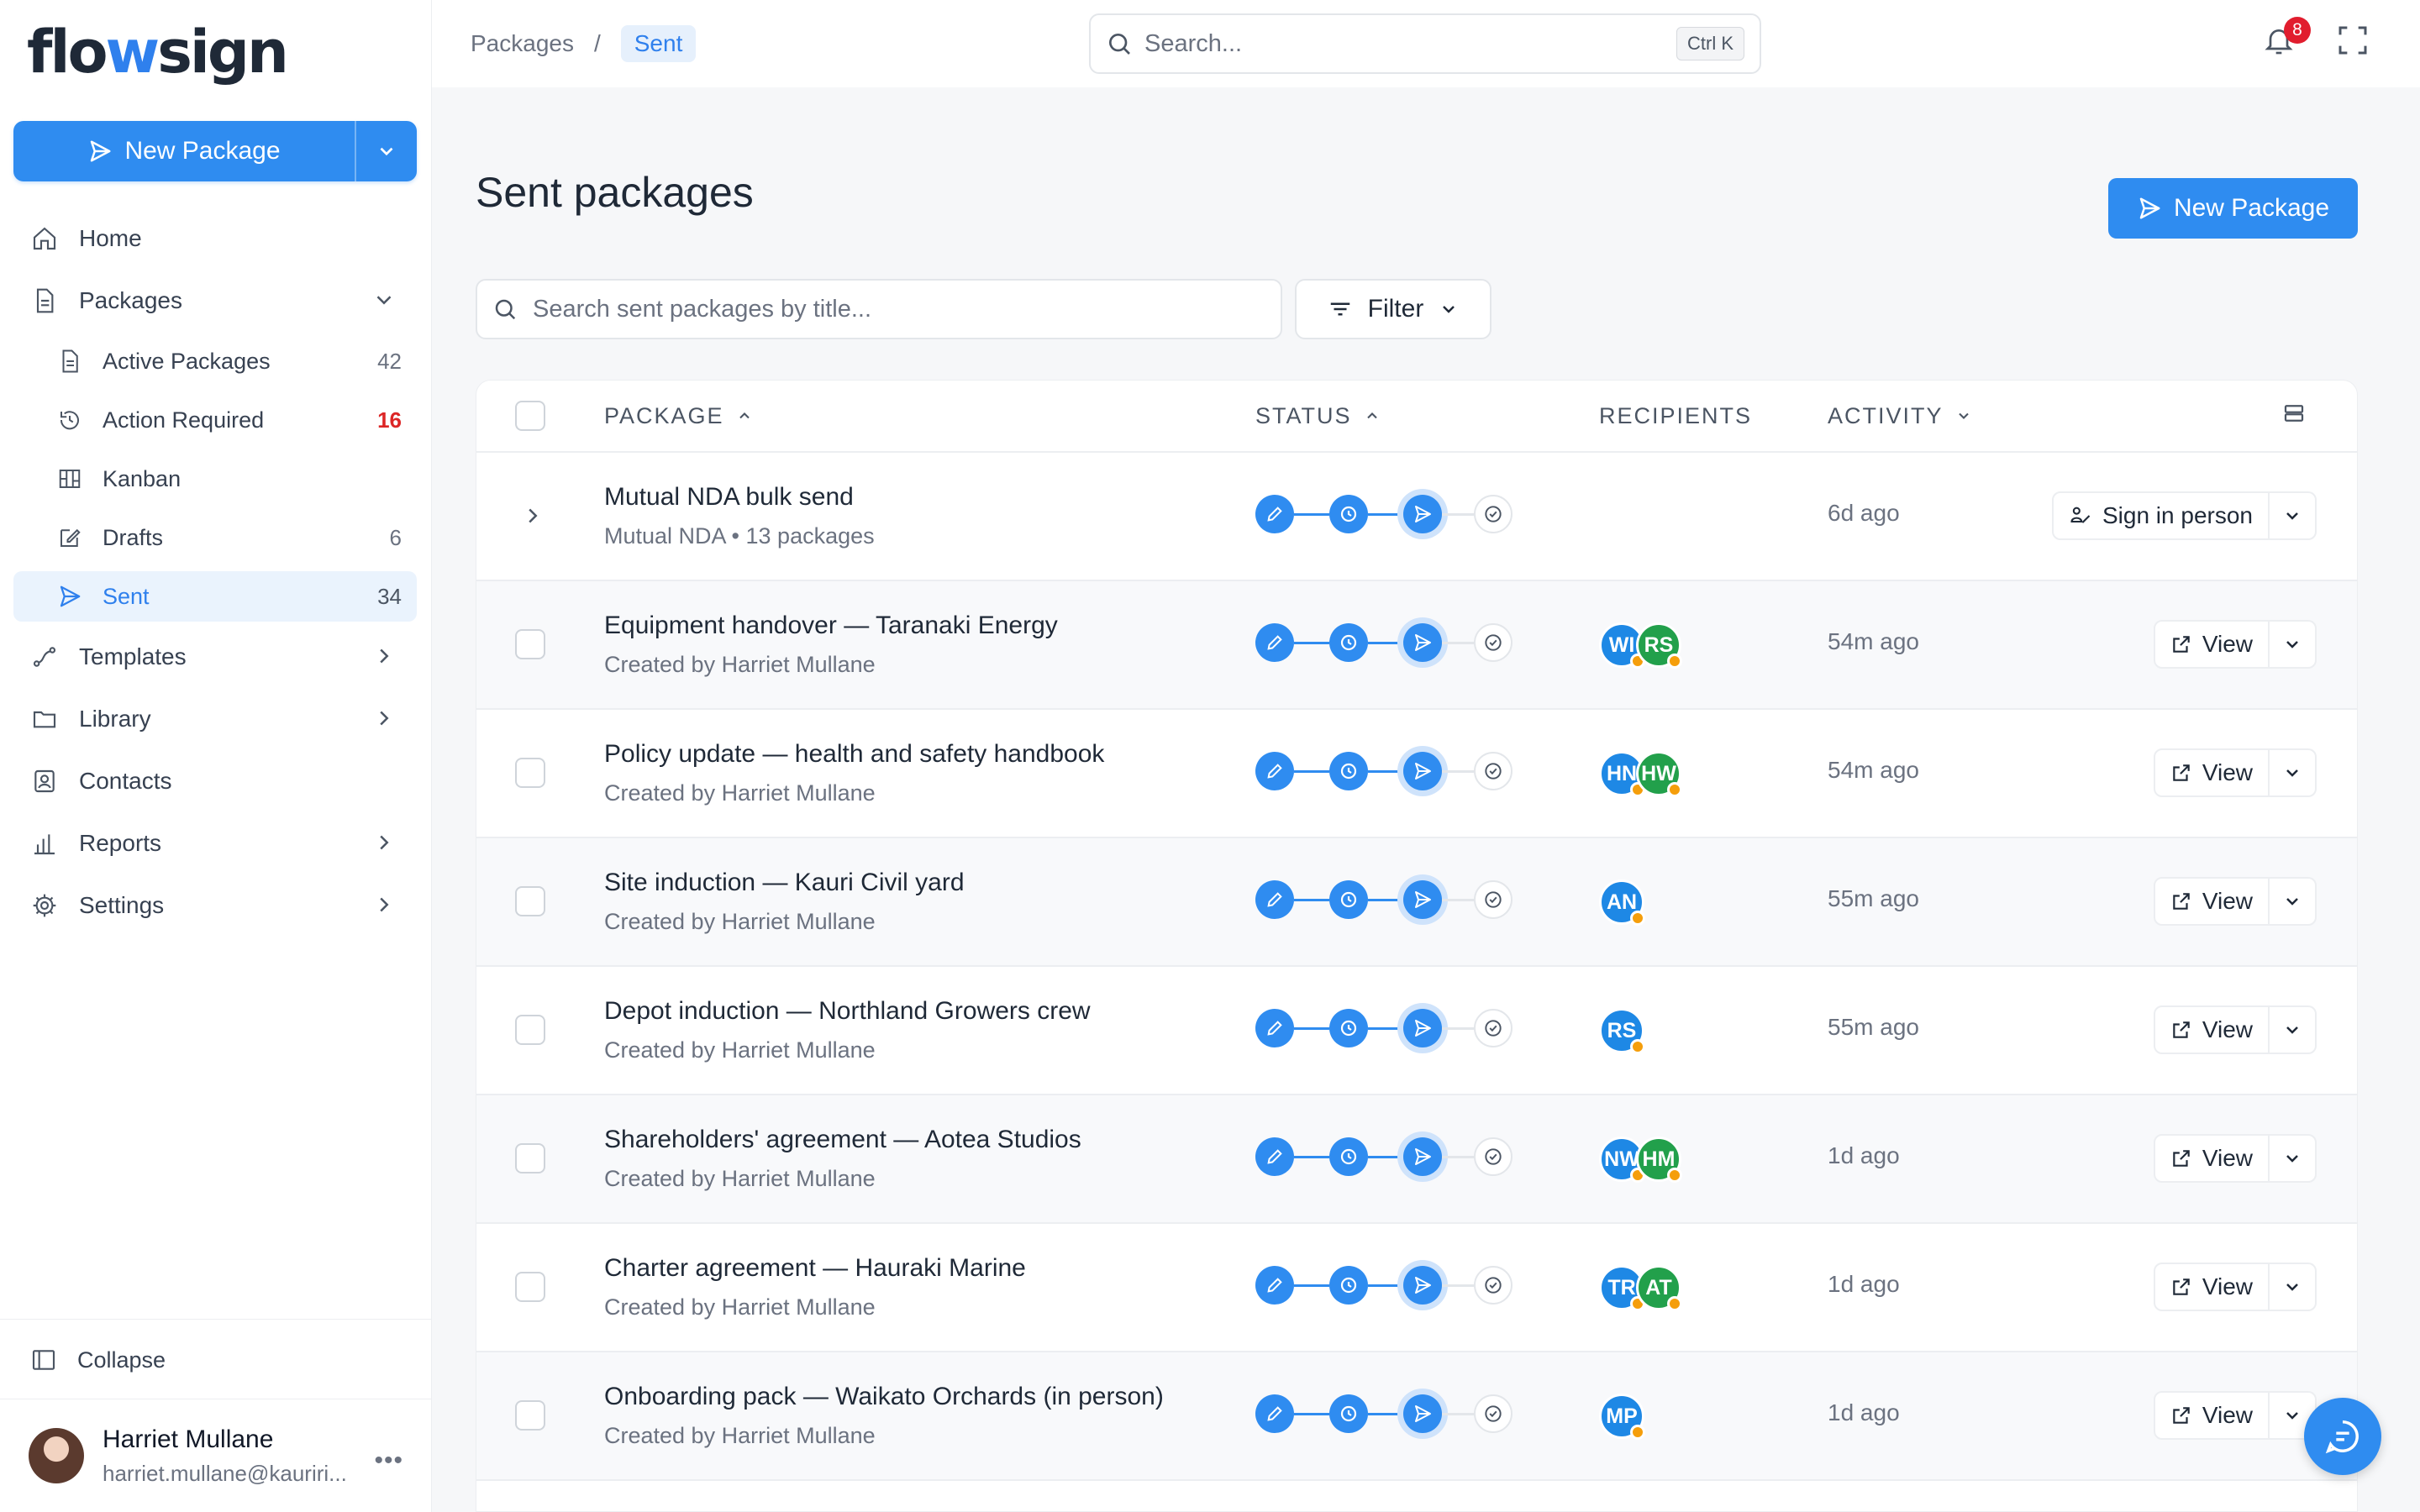 The width and height of the screenshot is (2420, 1512). I want to click on recipient-avatar: MP, so click(1622, 1417).